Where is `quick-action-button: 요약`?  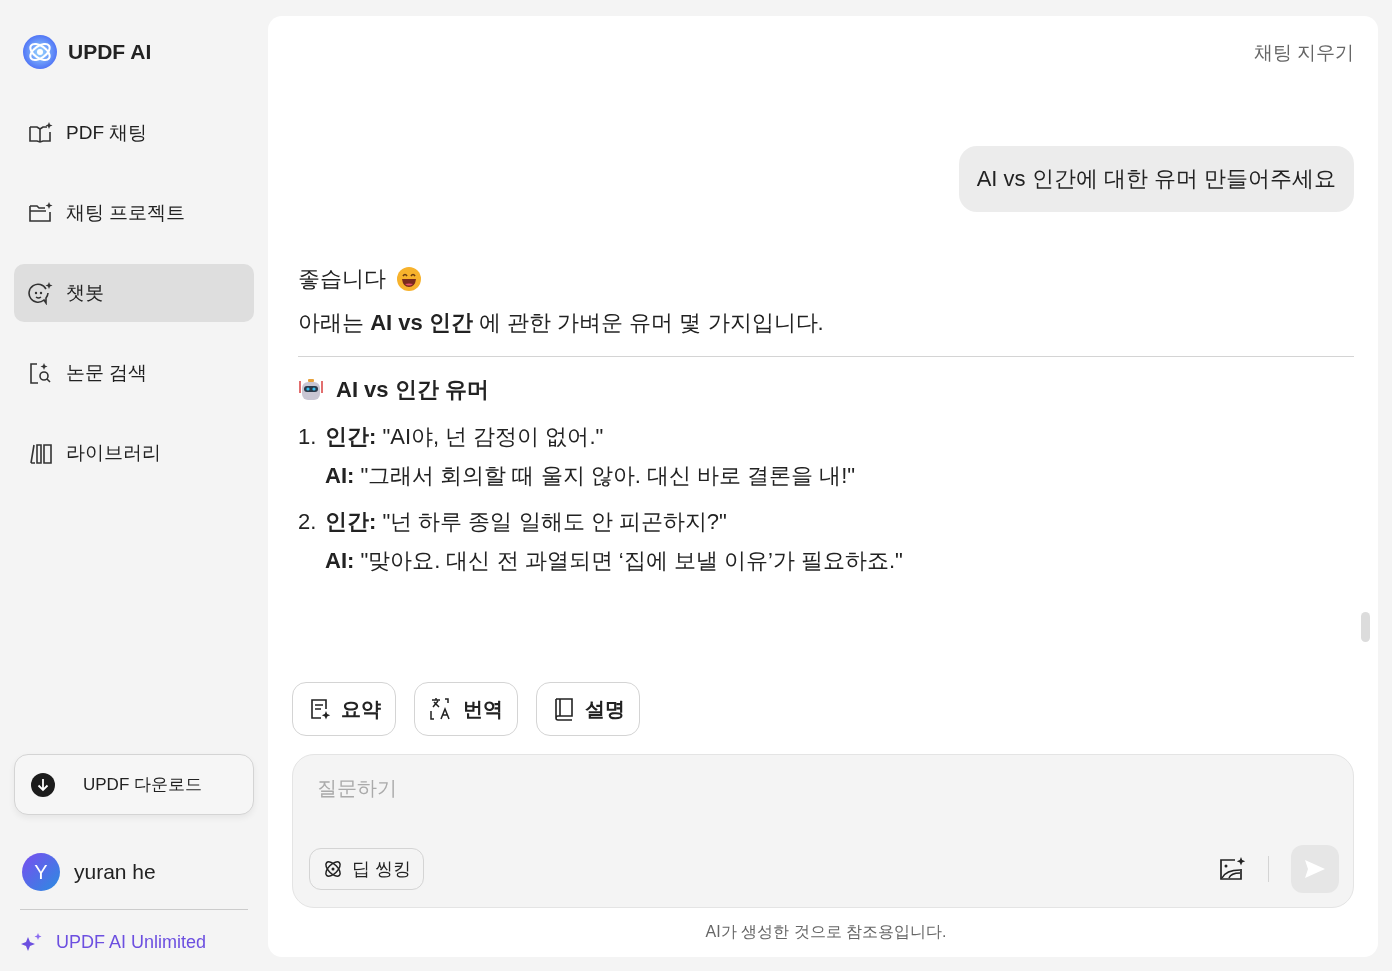
quick-action-button: 요약 is located at coordinates (344, 709).